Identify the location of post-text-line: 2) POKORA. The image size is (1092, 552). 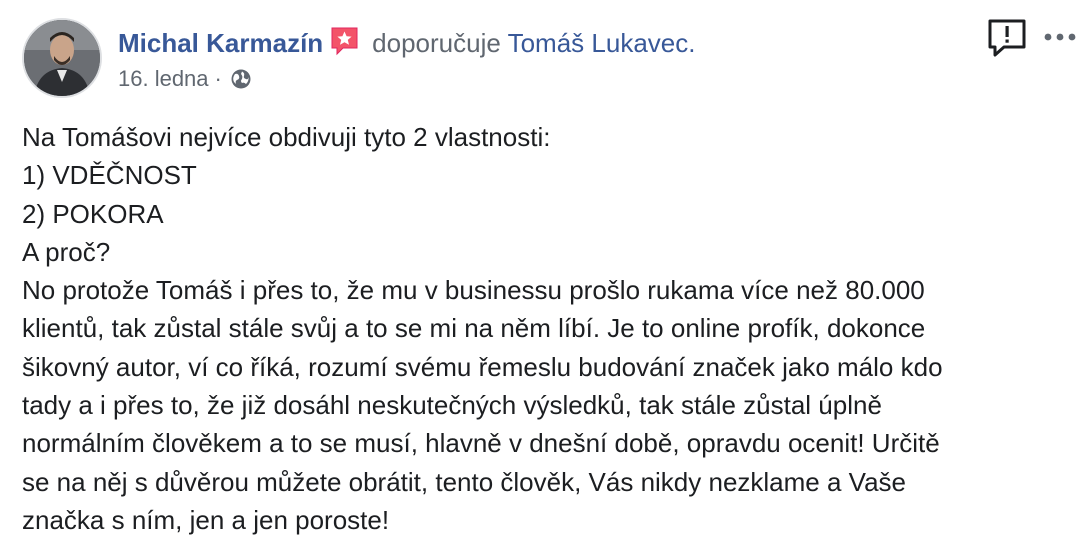
(93, 213).